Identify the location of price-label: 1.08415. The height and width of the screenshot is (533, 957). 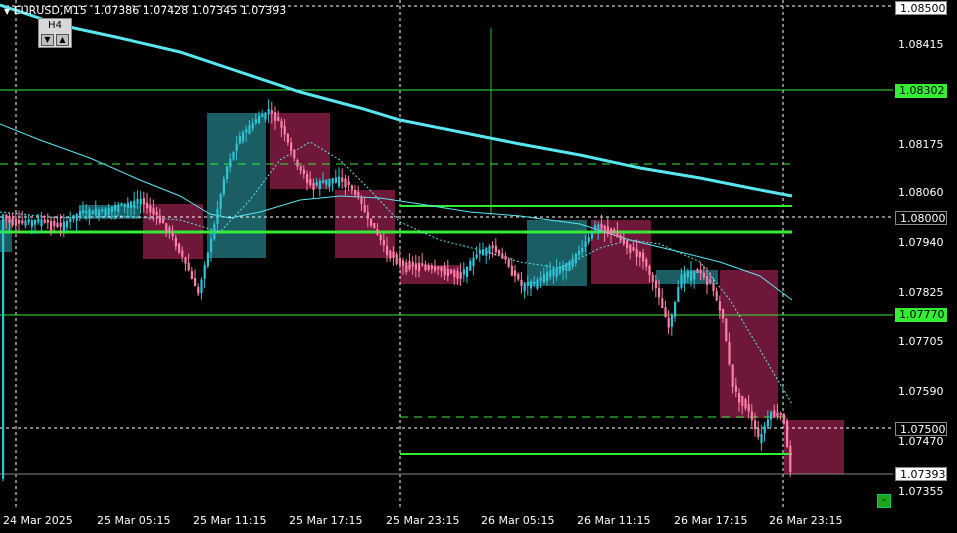
(921, 44).